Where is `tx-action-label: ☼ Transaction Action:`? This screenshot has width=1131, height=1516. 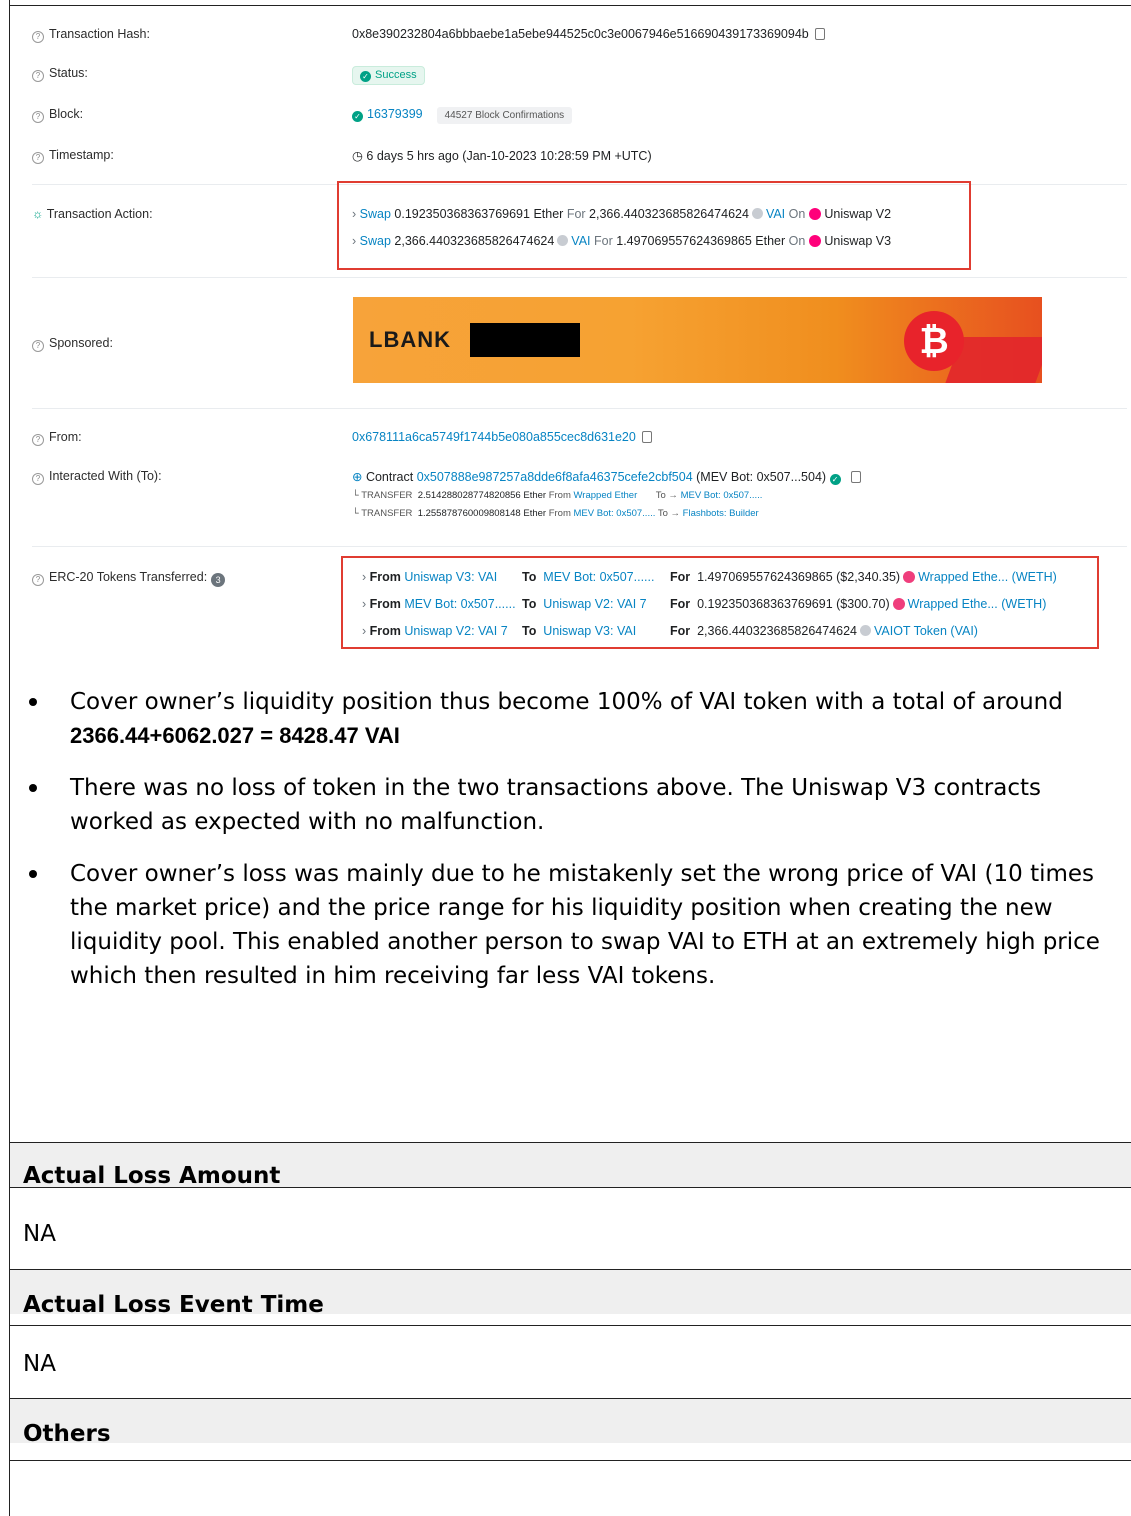
tx-action-label: ☼ Transaction Action: is located at coordinates (92, 214).